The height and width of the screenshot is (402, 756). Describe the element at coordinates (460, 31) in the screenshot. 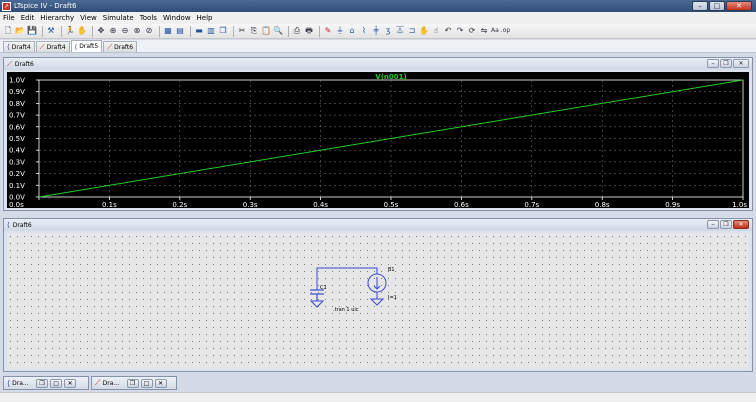

I see `redo-icon: ↷` at that location.